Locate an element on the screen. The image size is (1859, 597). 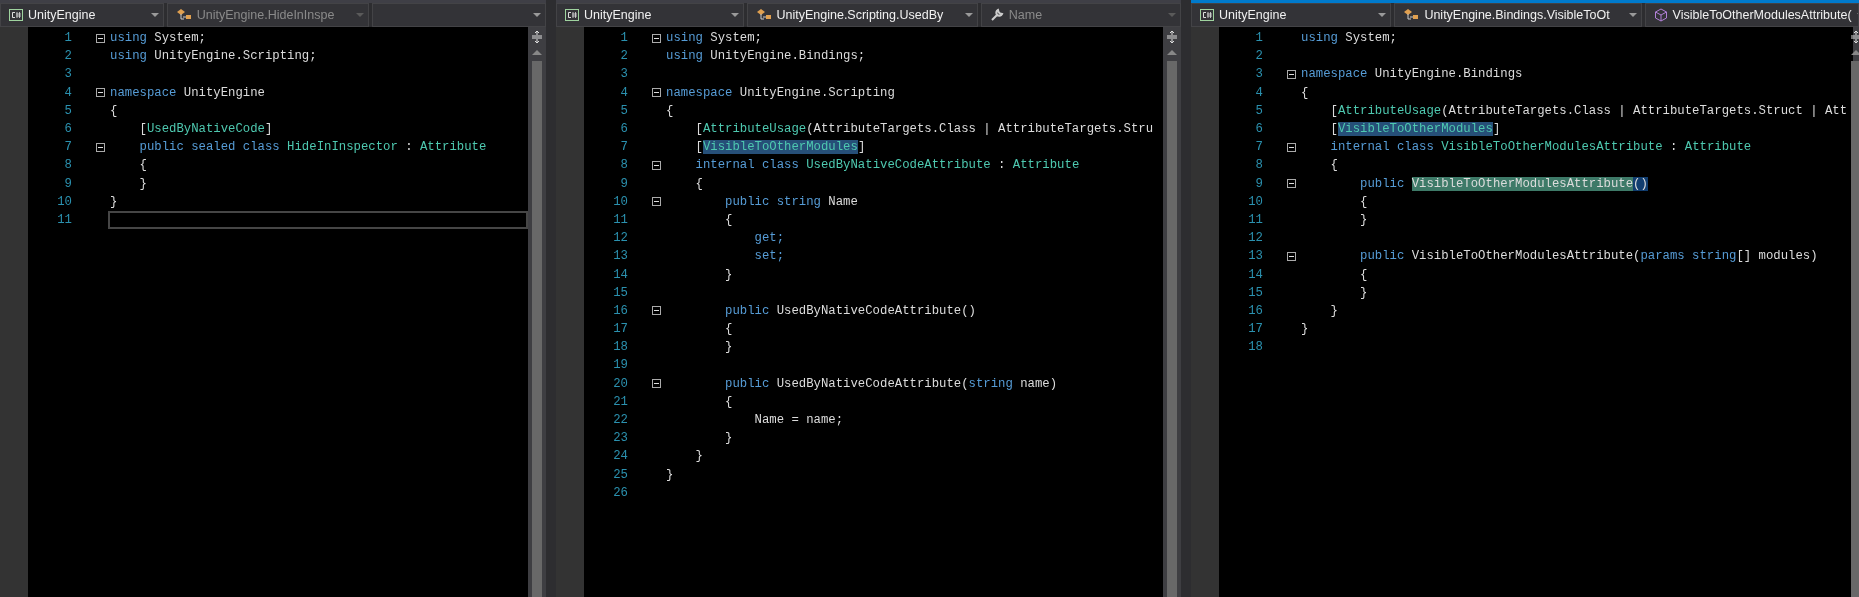
navigation-dropdown: UnityEngine.Scripting.UsedBy is located at coordinates (862, 15).